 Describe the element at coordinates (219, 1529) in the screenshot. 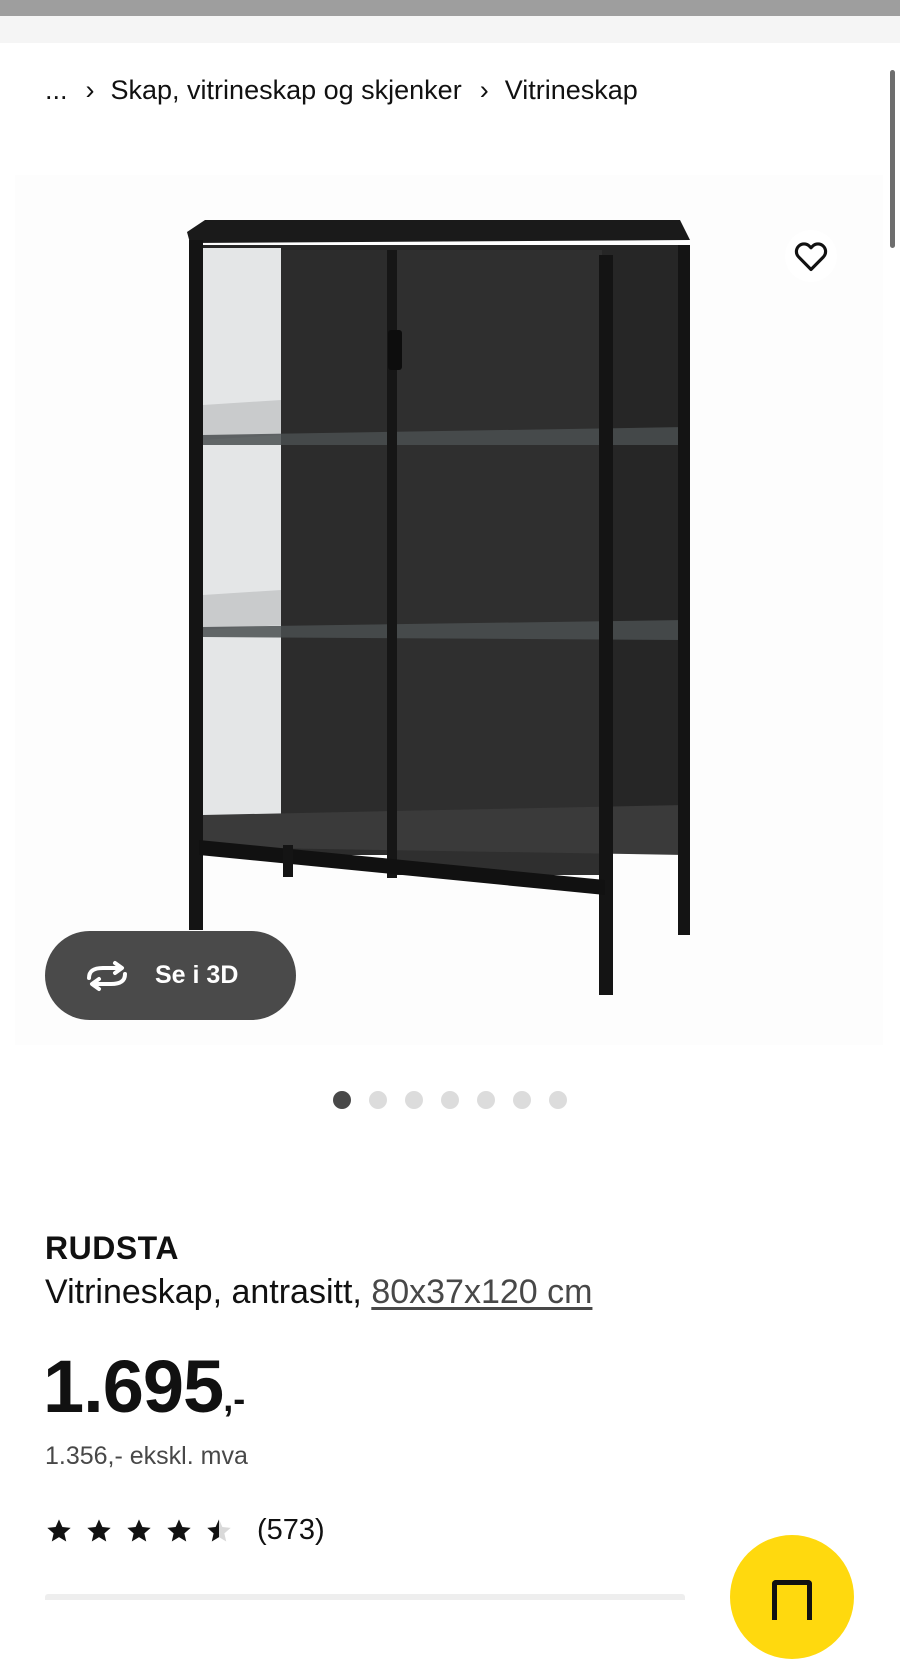

I see `star-half-icon` at that location.